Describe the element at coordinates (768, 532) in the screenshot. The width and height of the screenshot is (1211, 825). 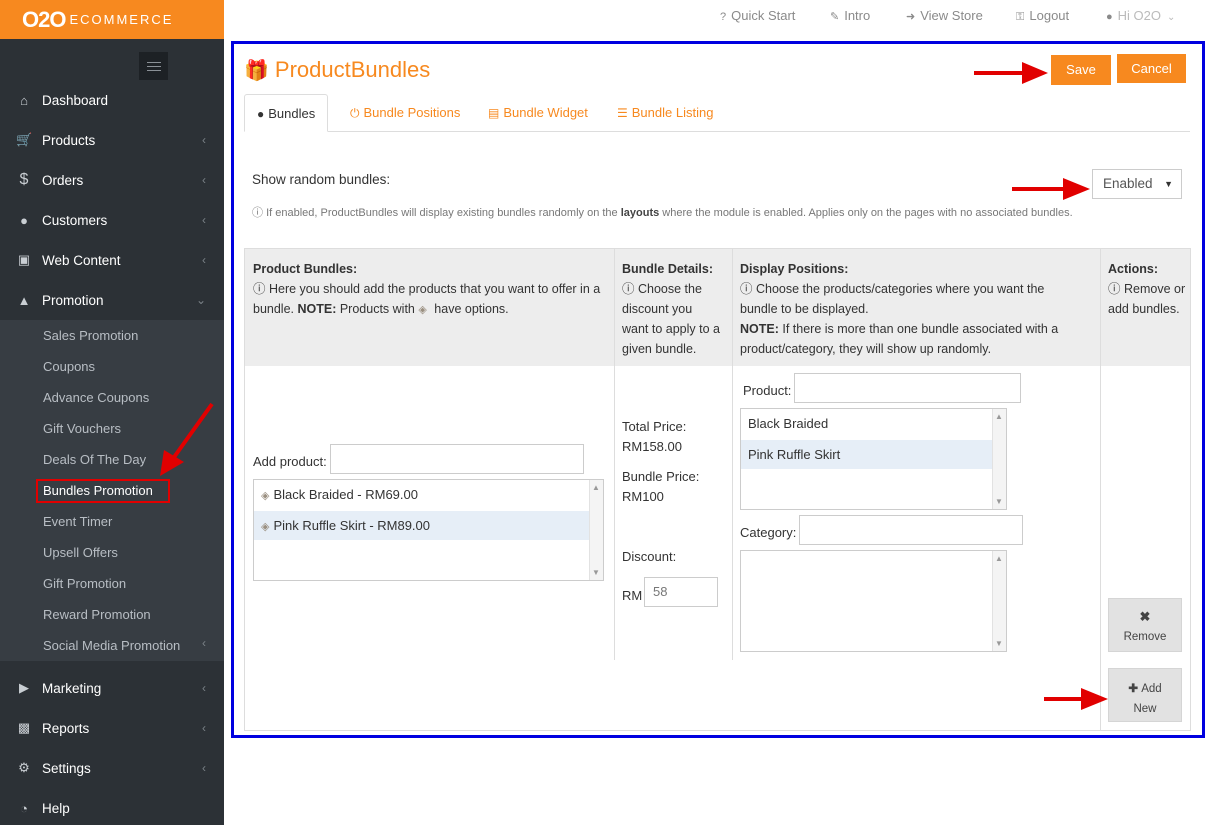
I see `category-label: Category:` at that location.